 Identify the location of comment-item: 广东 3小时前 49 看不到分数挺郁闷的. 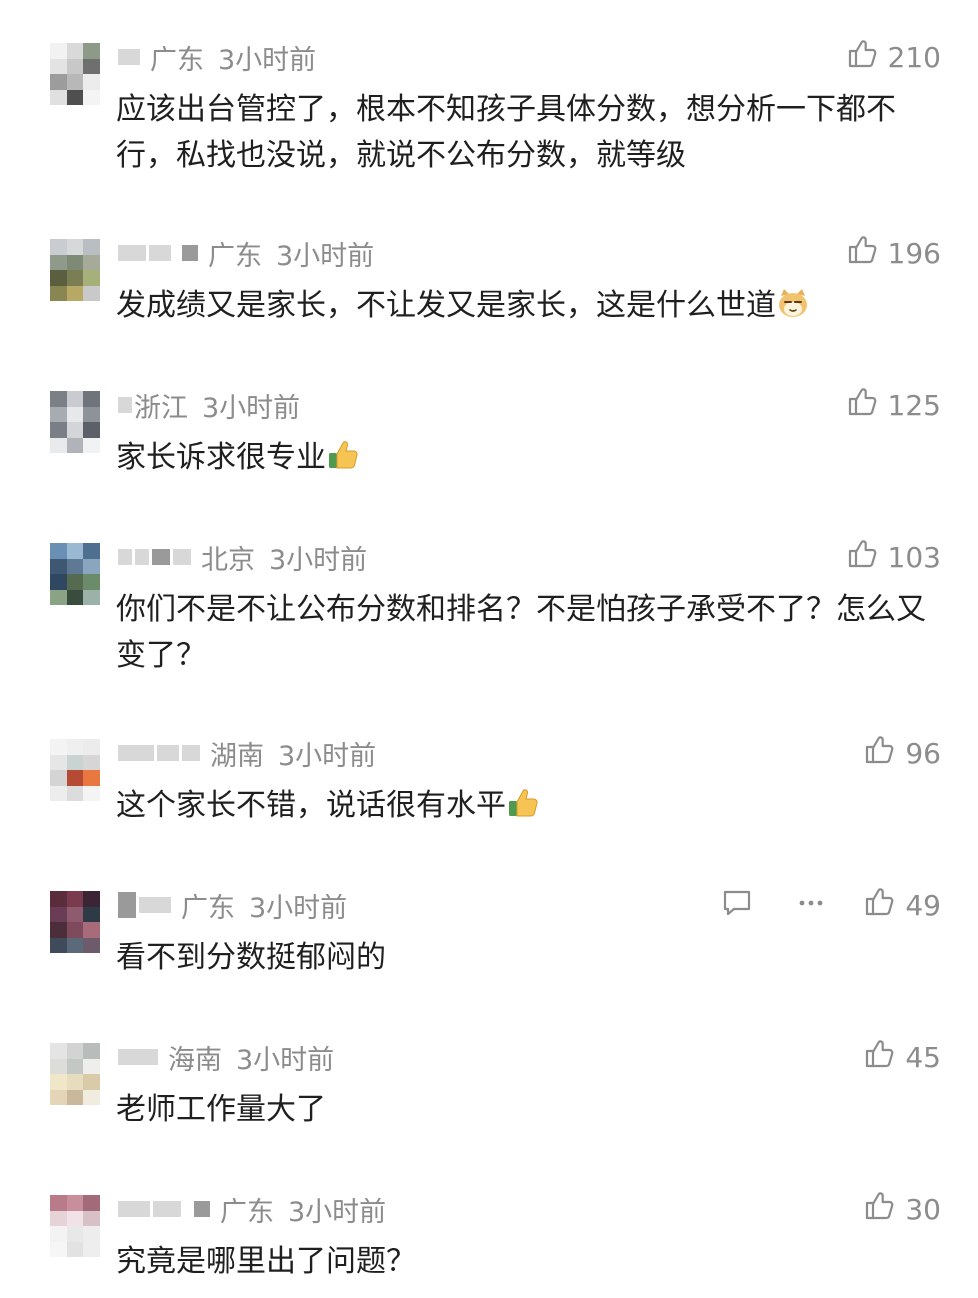
(489, 940).